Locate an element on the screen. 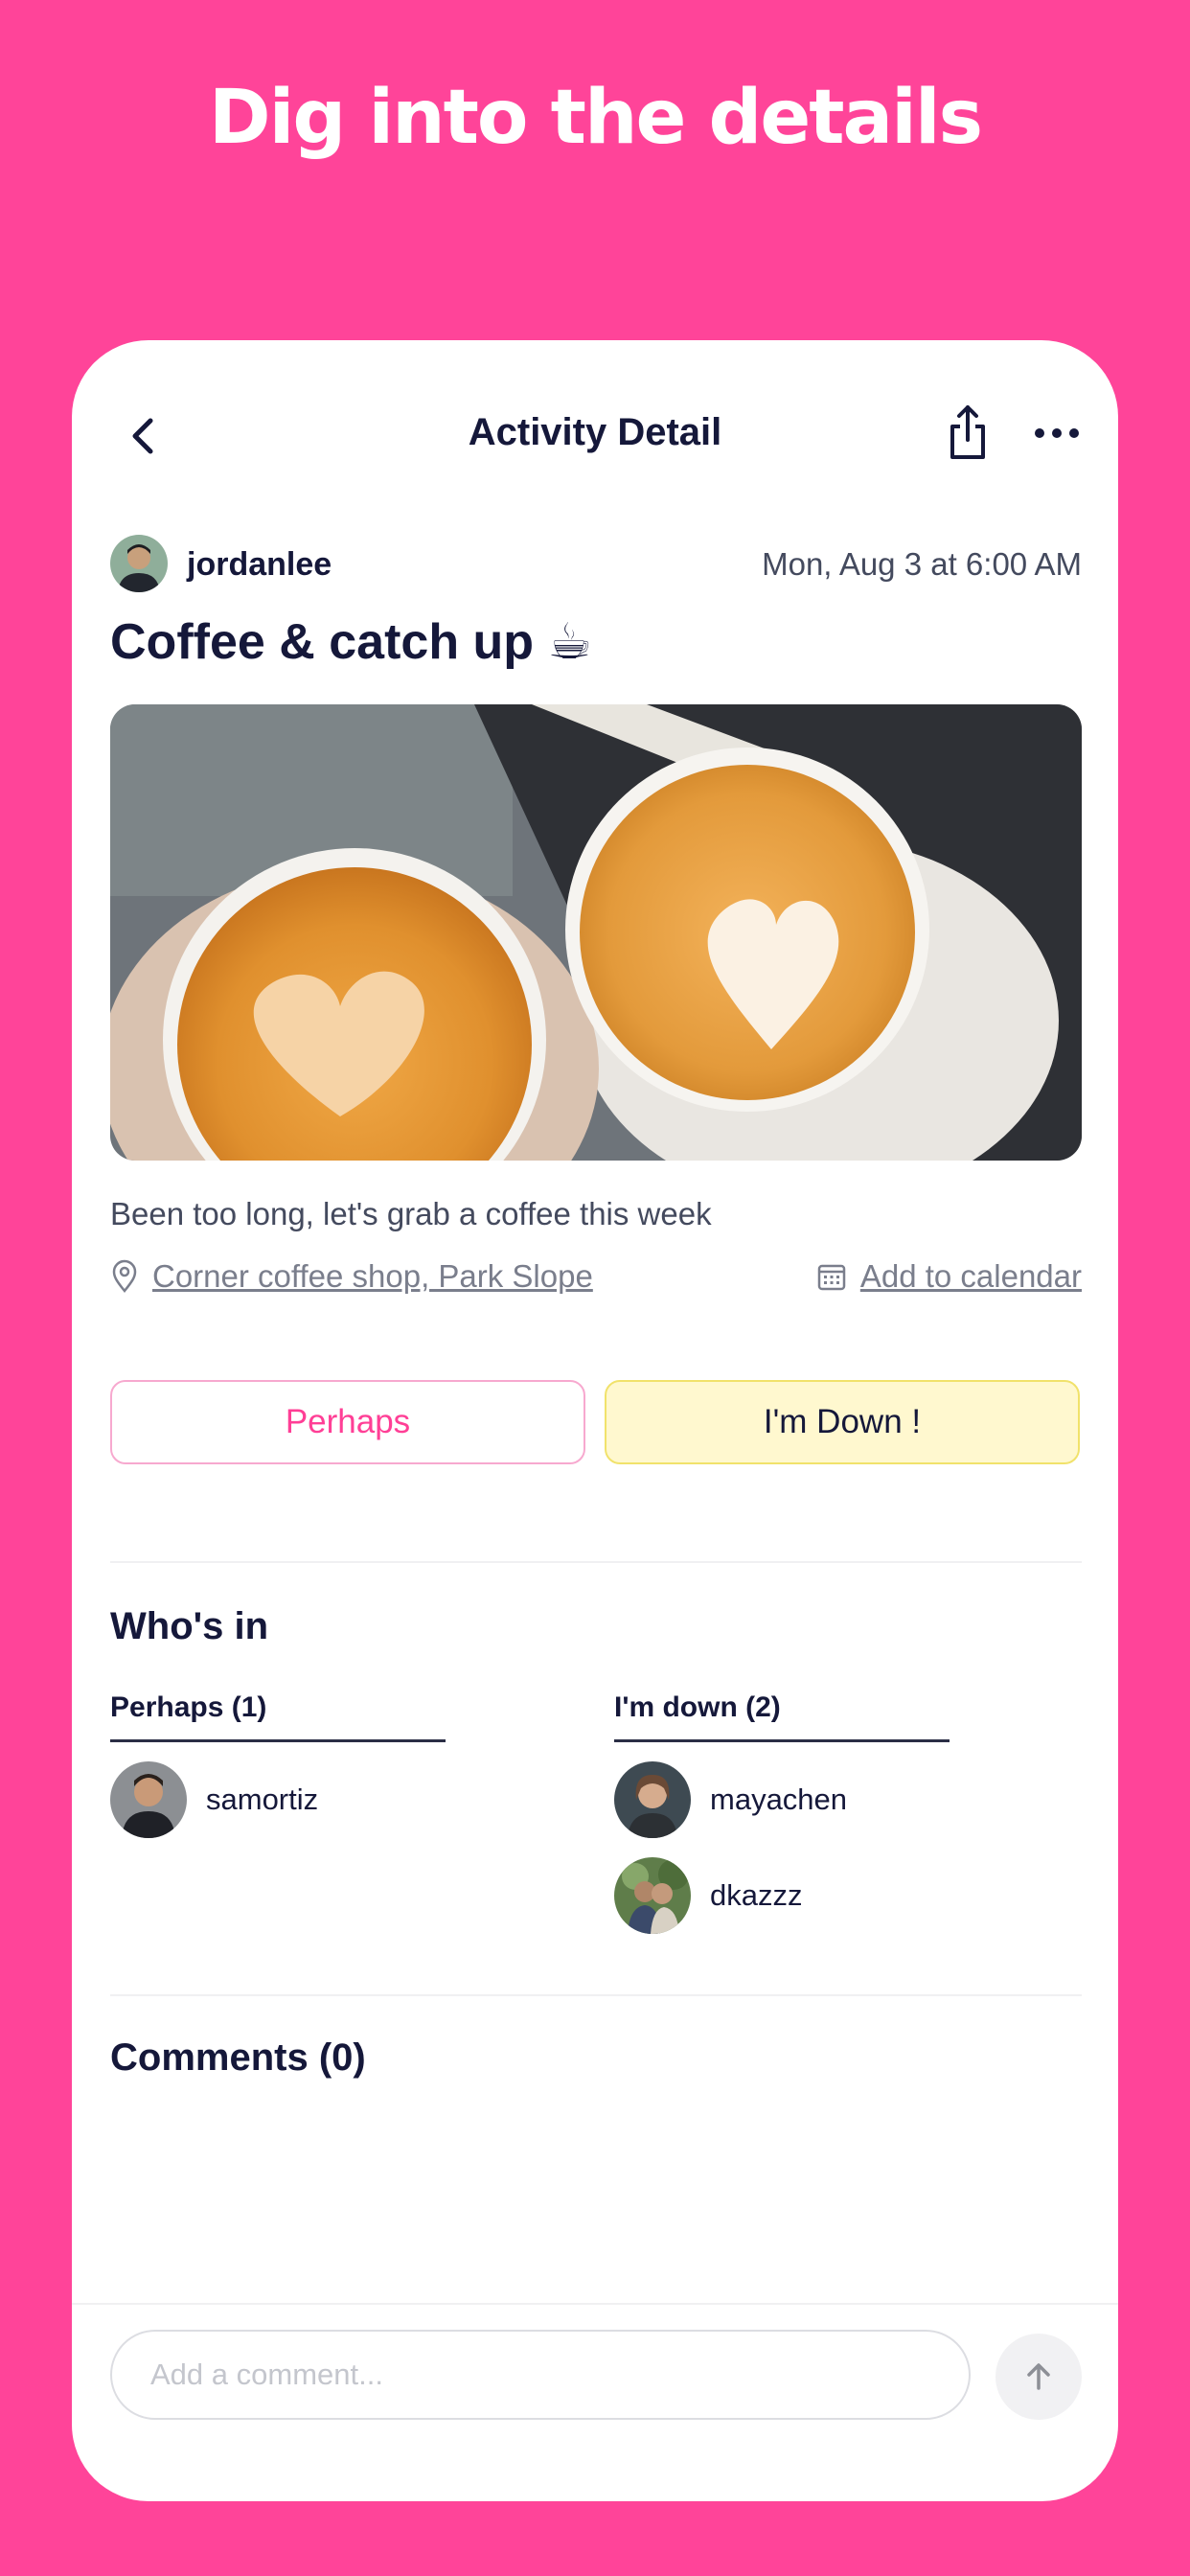 The width and height of the screenshot is (1190, 2576). author-avatar is located at coordinates (139, 563).